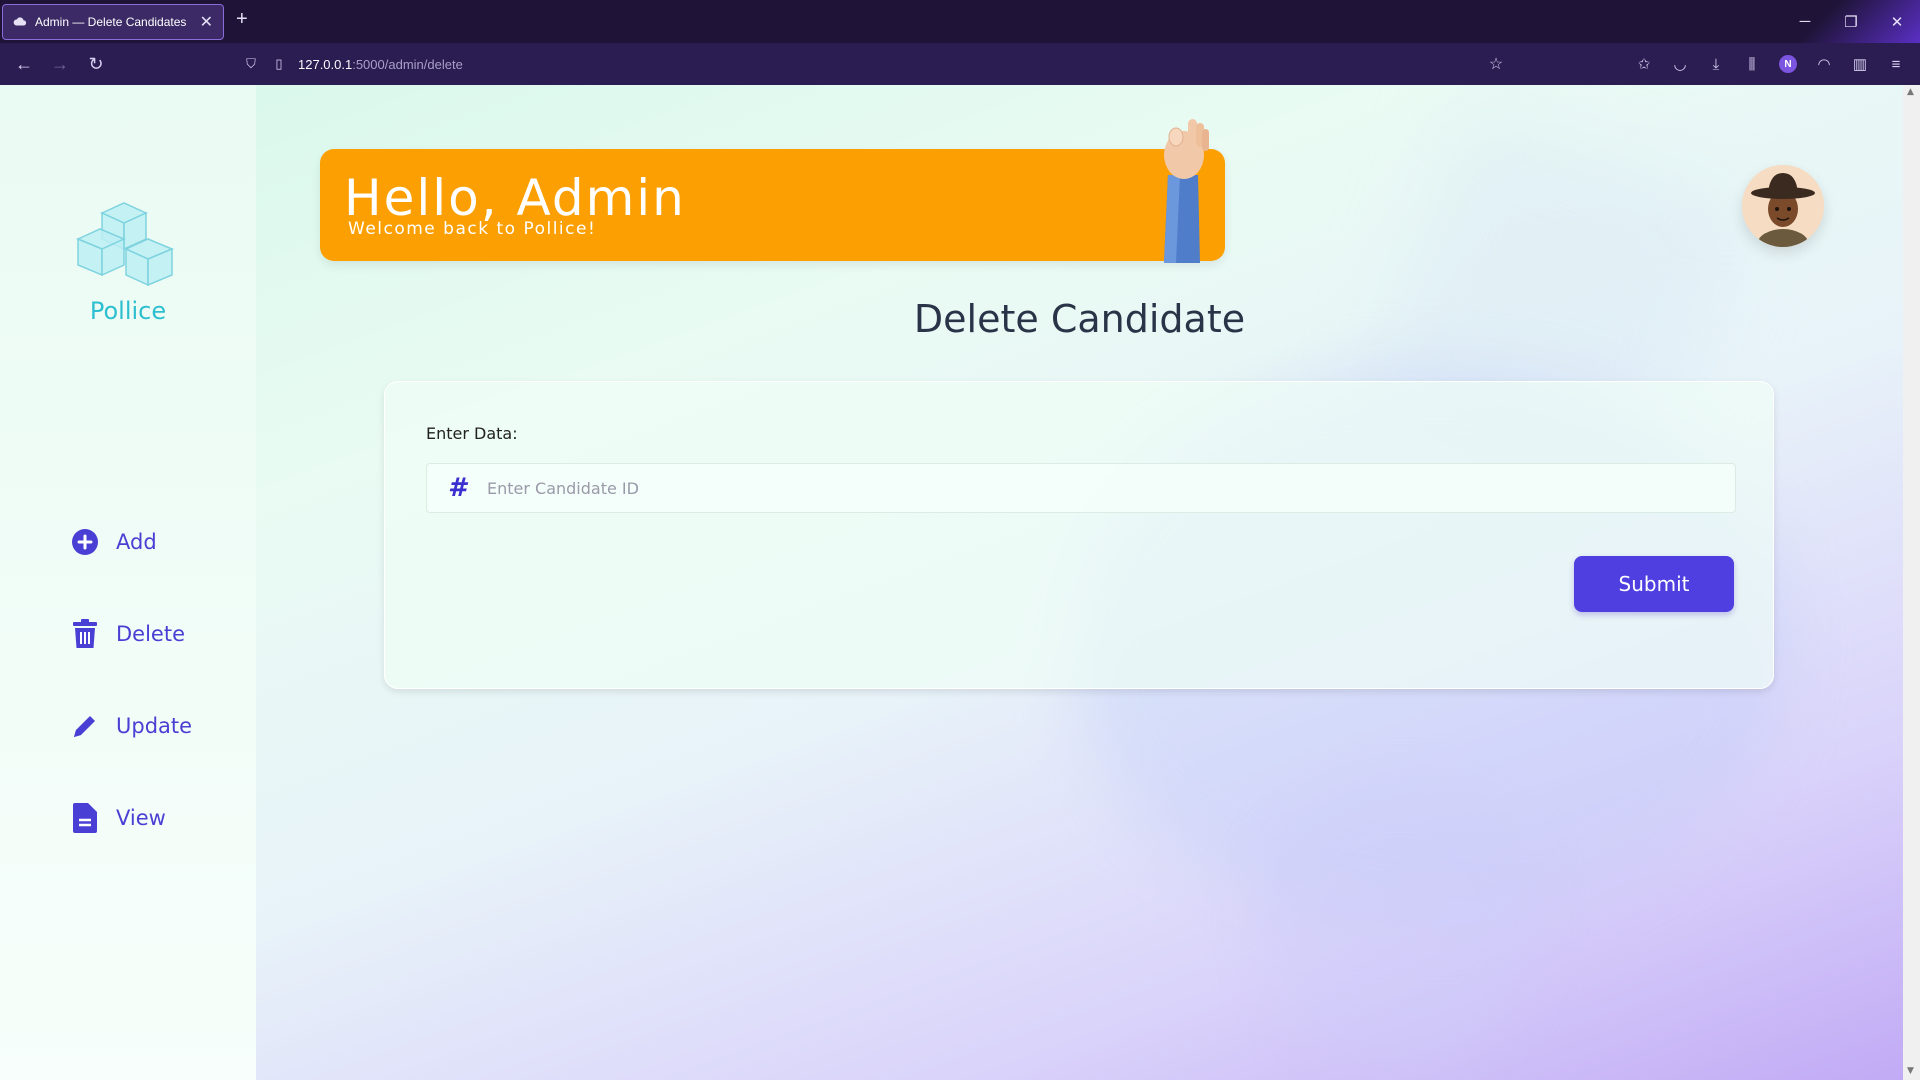 This screenshot has height=1080, width=1920. I want to click on url-path: :5000/admin/delete, so click(407, 64).